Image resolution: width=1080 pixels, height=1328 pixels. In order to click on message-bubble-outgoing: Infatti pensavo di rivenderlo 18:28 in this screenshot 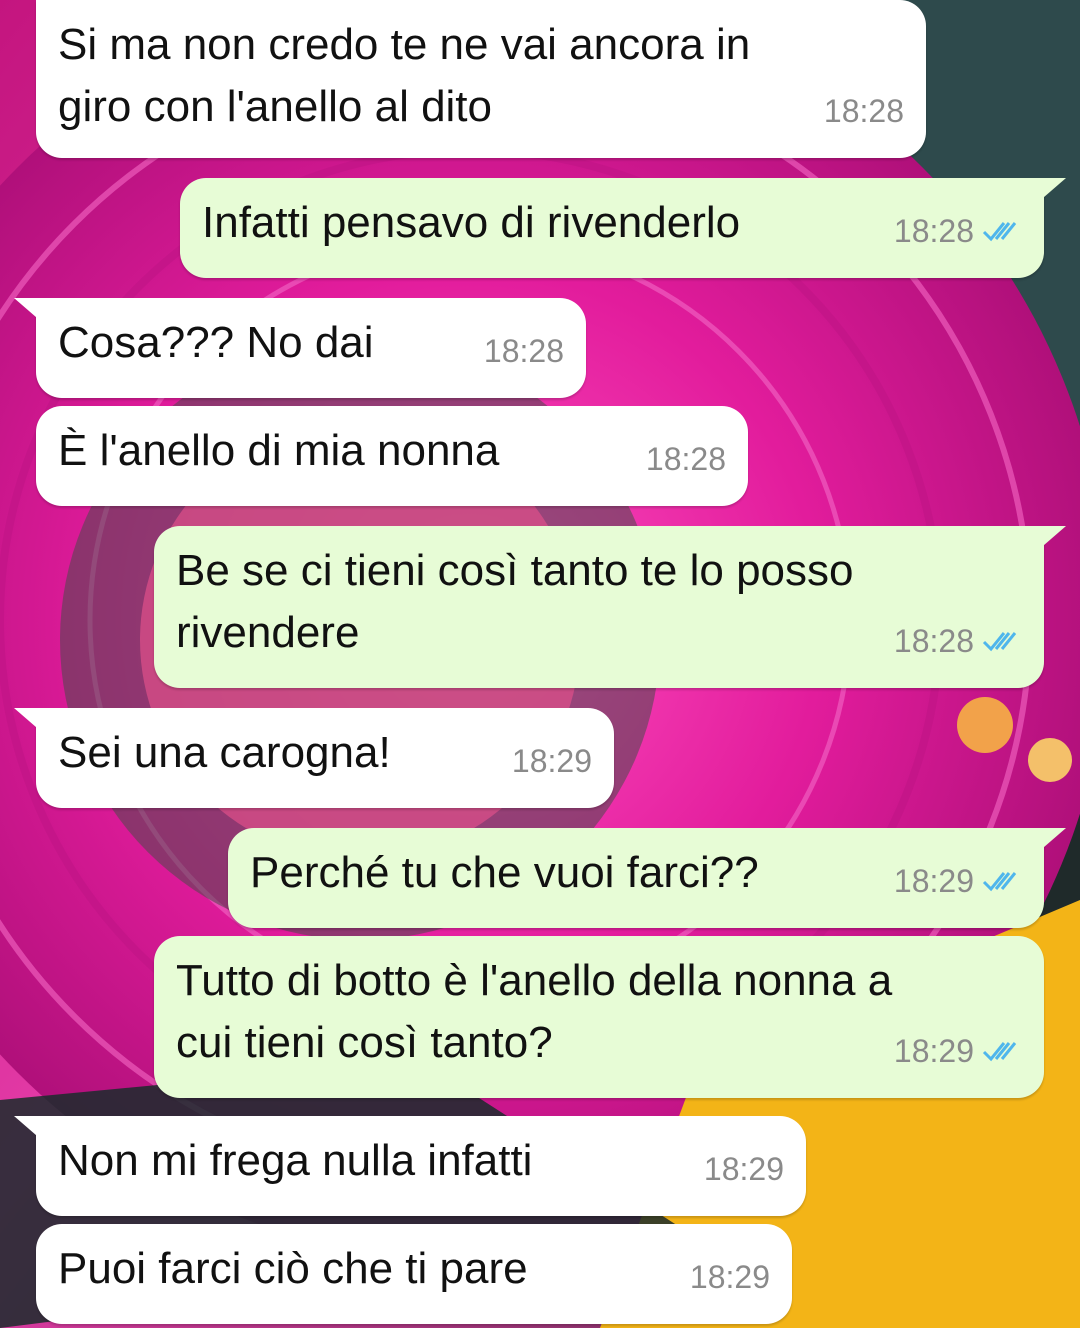, I will do `click(623, 228)`.